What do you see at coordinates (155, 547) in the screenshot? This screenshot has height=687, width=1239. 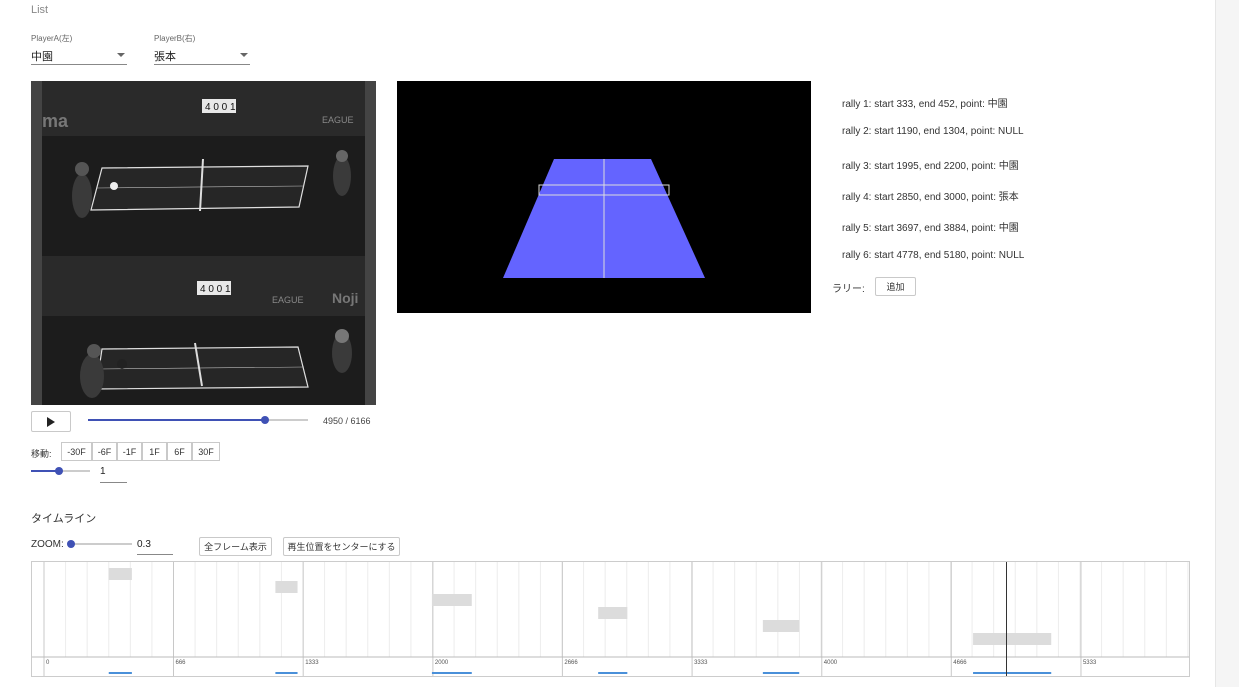 I see `zoom-input: 0.3` at bounding box center [155, 547].